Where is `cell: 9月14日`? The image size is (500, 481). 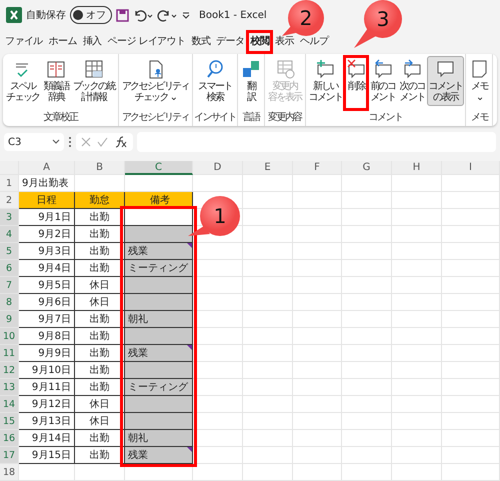 cell: 9月14日 is located at coordinates (47, 438).